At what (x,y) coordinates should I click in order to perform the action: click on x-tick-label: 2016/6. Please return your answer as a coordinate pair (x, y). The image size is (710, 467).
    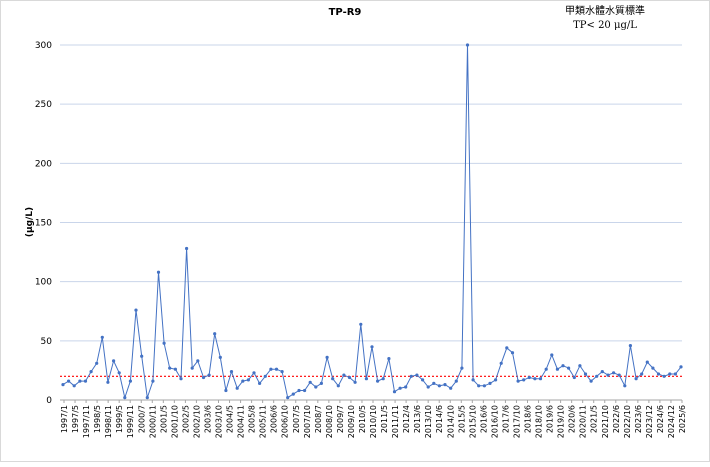
    Looking at the image, I should click on (483, 419).